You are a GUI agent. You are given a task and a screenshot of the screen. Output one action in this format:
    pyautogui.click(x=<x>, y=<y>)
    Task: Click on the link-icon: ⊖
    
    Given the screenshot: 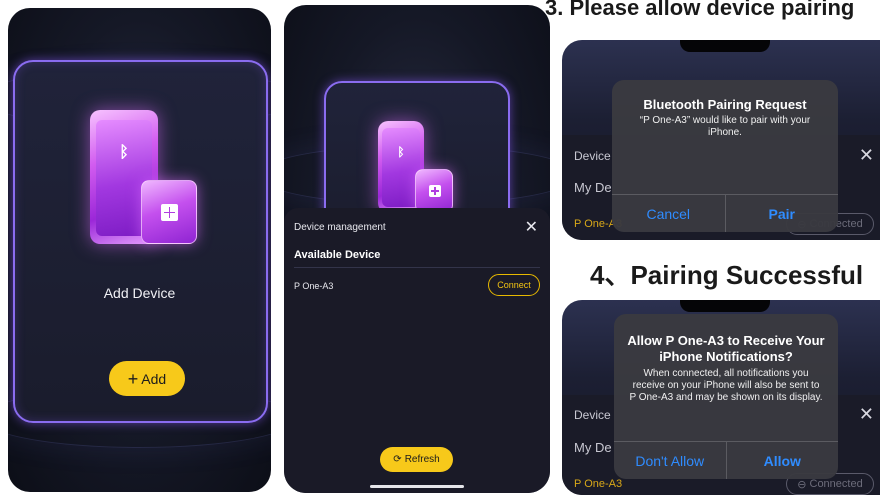 What is the action you would take?
    pyautogui.click(x=802, y=484)
    